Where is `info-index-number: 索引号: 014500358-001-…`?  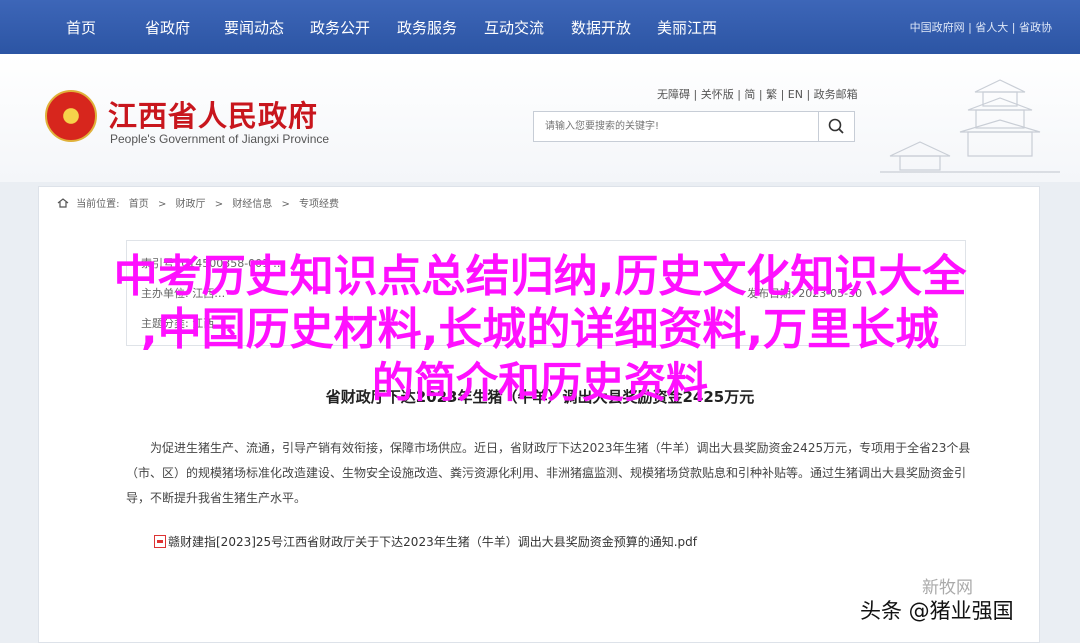 info-index-number: 索引号: 014500358-001-… is located at coordinates (213, 263).